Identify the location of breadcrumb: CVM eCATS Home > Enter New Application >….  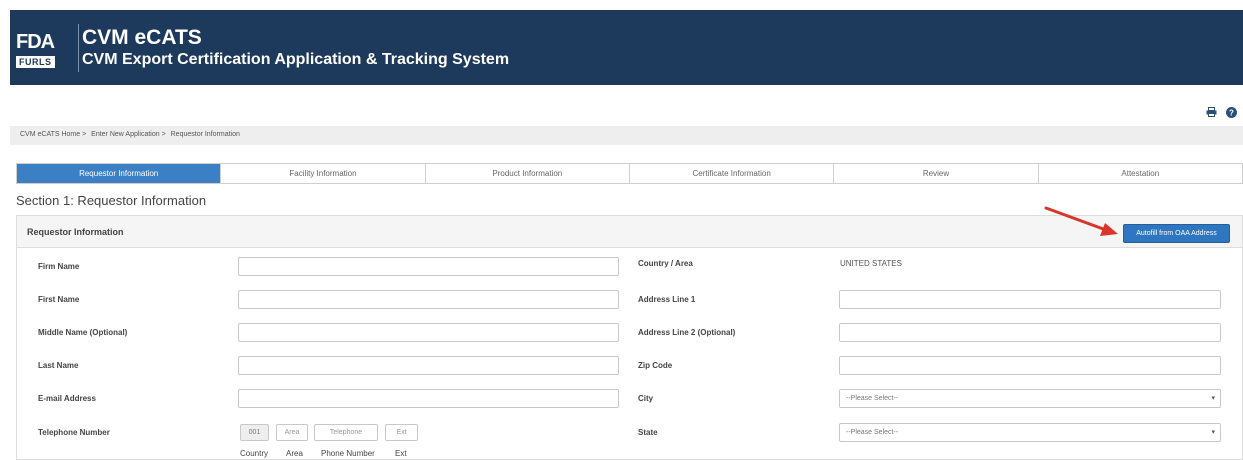
(626, 135).